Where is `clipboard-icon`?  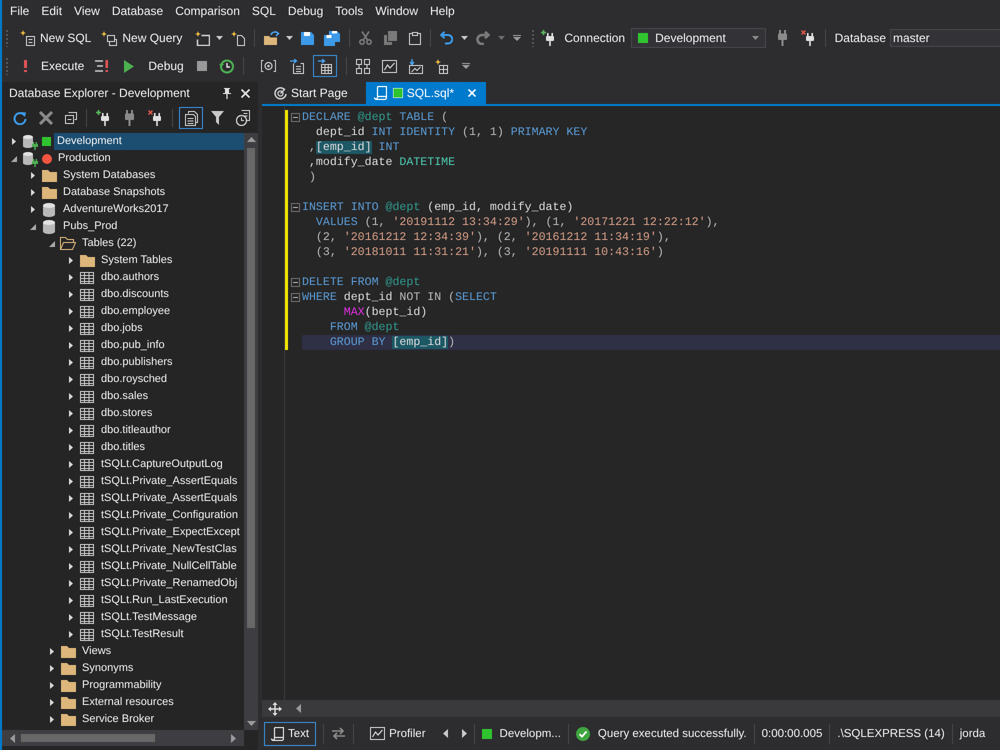
clipboard-icon is located at coordinates (415, 38).